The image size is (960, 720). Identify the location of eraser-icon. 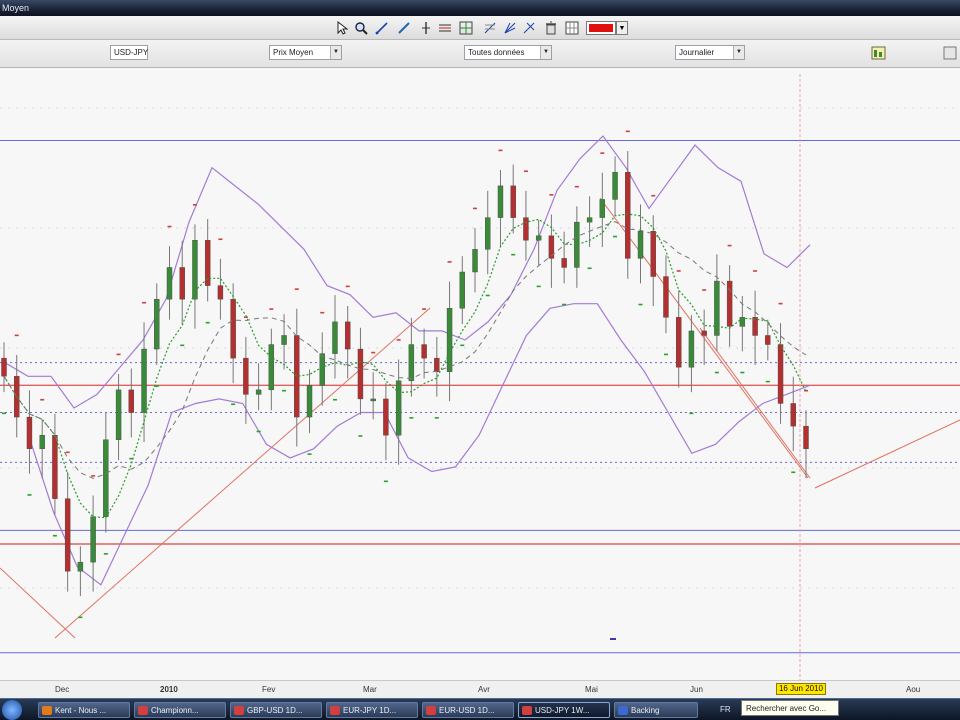
(529, 28).